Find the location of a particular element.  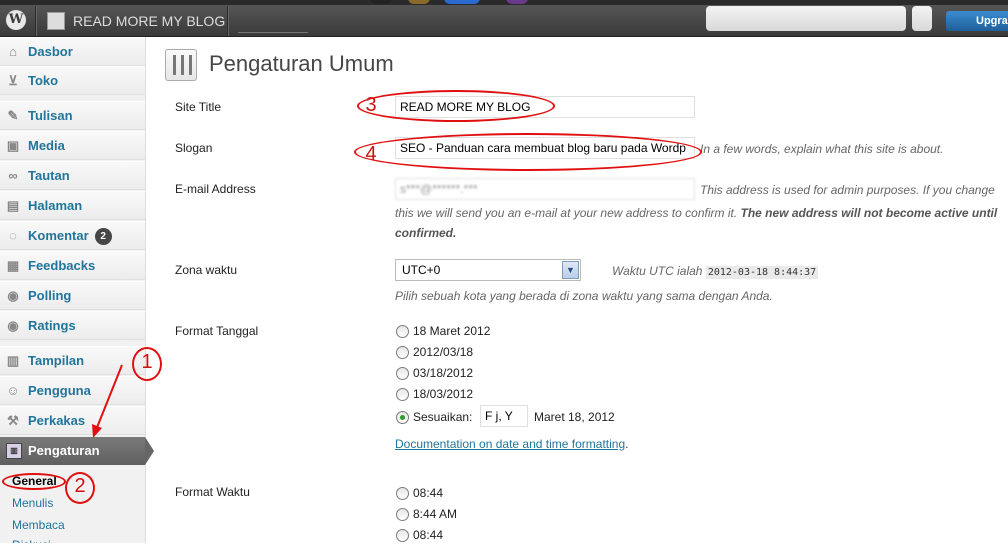

sidebar-item-komentar: ◌ Komentar 2 is located at coordinates (72, 235).